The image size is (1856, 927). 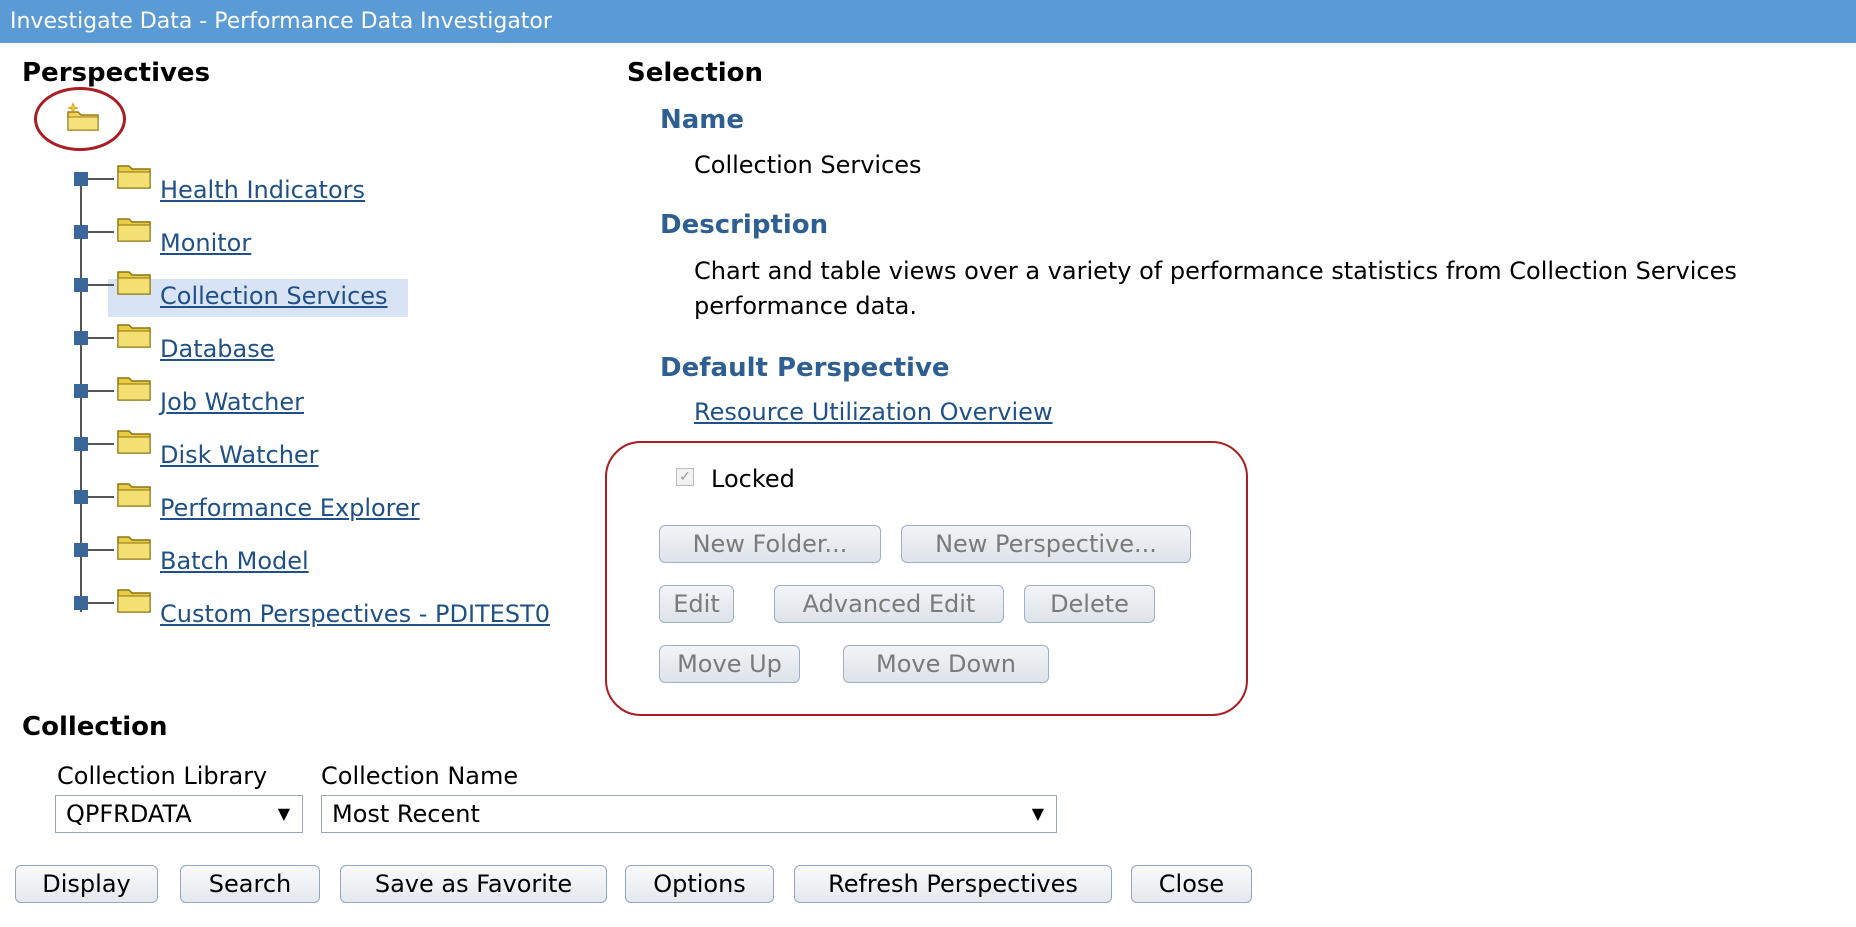 What do you see at coordinates (80, 119) in the screenshot?
I see `annotation-circle` at bounding box center [80, 119].